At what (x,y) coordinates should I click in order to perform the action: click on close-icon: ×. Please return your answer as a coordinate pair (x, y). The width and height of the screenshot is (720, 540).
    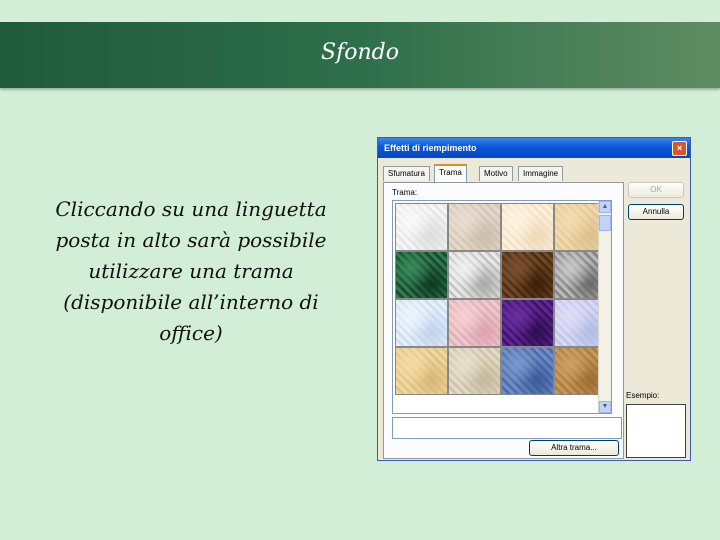
    Looking at the image, I should click on (679, 148).